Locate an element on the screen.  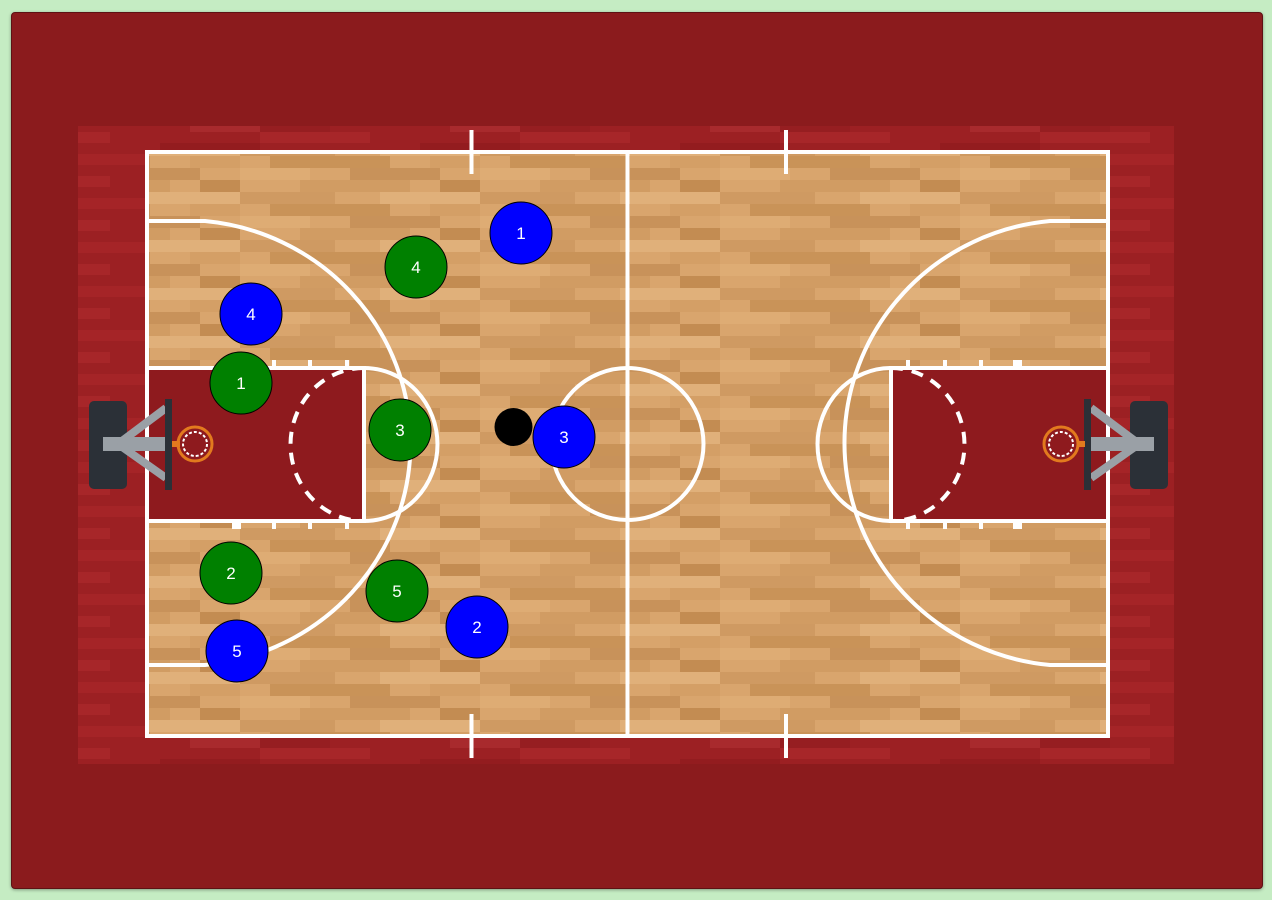
offense-player: 4 is located at coordinates (251, 314).